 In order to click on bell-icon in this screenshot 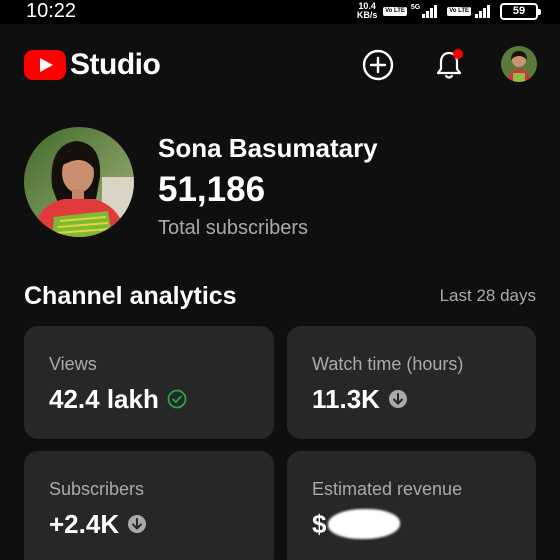, I will do `click(449, 64)`.